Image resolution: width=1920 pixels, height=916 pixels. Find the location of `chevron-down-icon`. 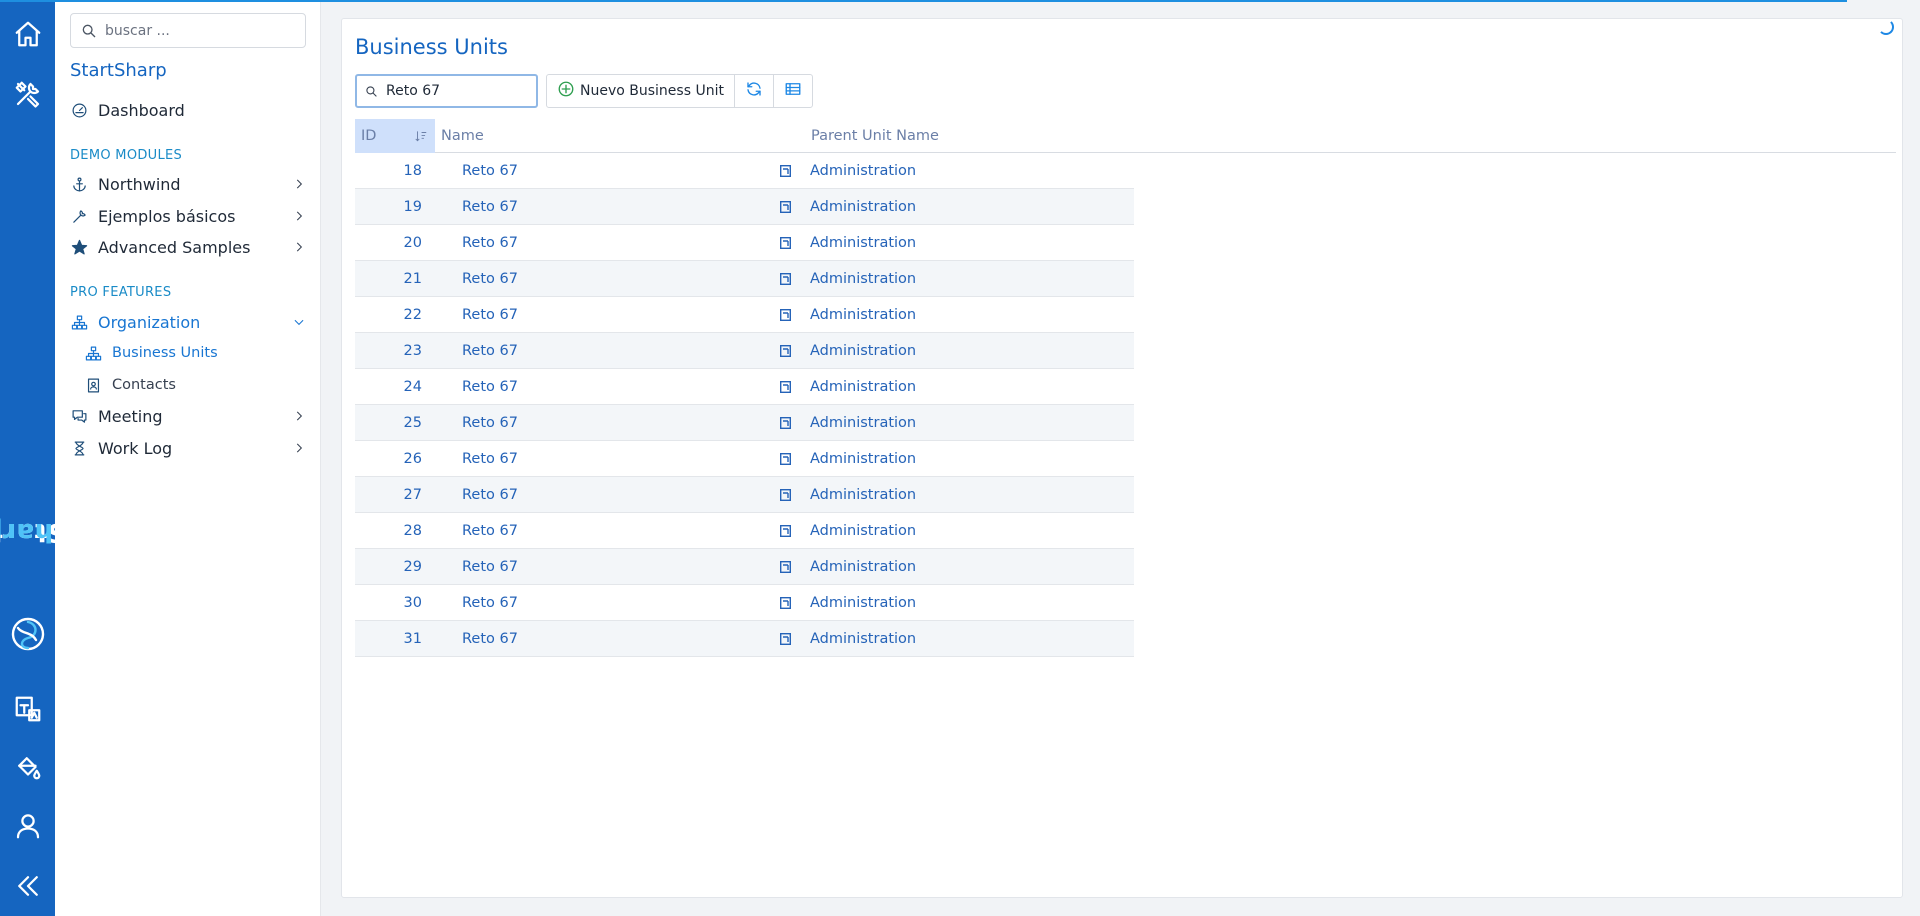

chevron-down-icon is located at coordinates (299, 322).